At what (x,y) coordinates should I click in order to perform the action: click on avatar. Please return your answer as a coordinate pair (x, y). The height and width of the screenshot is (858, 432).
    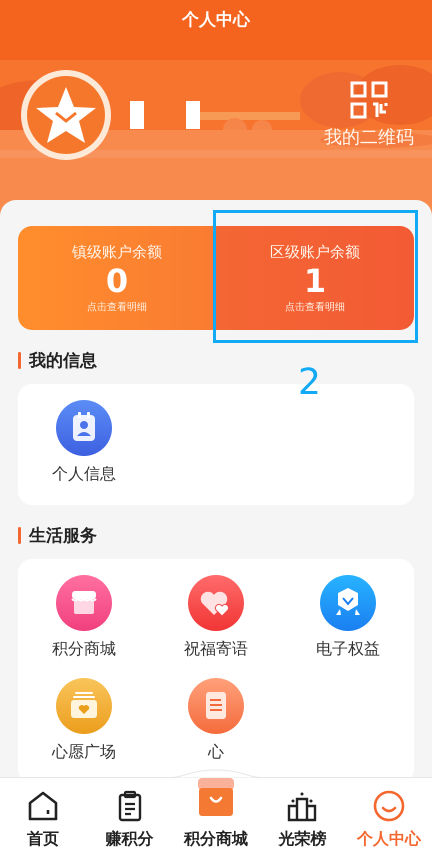
    Looking at the image, I should click on (66, 115).